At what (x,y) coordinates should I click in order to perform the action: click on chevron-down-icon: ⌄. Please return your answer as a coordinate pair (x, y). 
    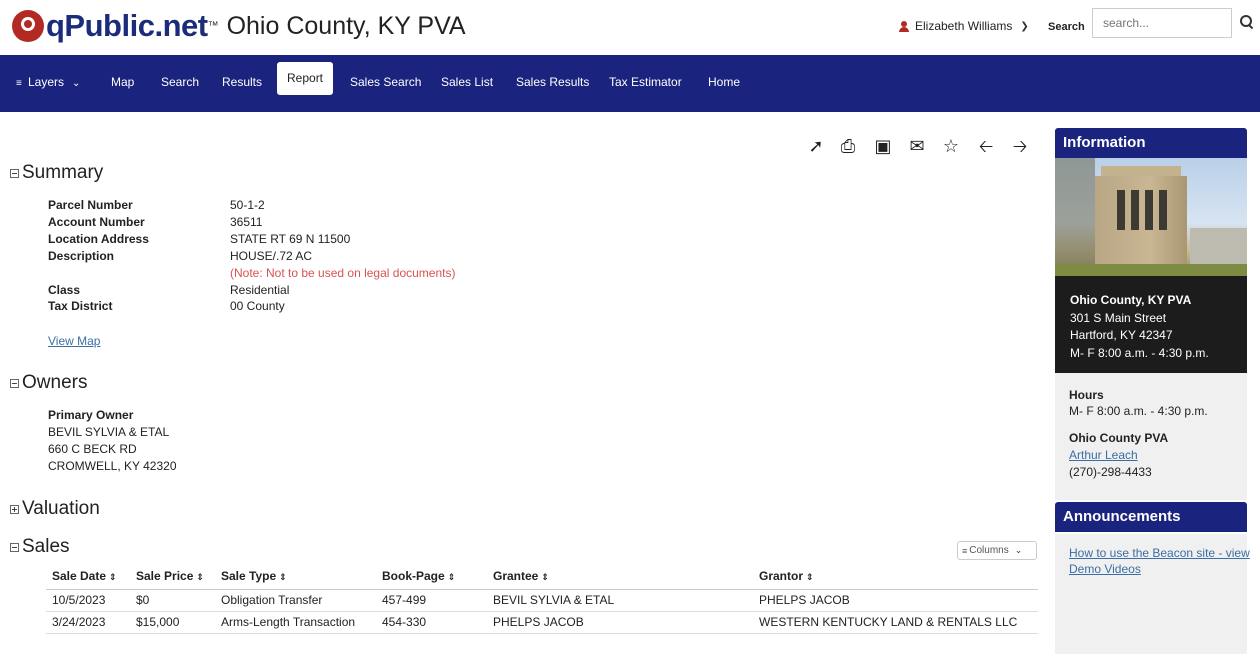
    Looking at the image, I should click on (76, 83).